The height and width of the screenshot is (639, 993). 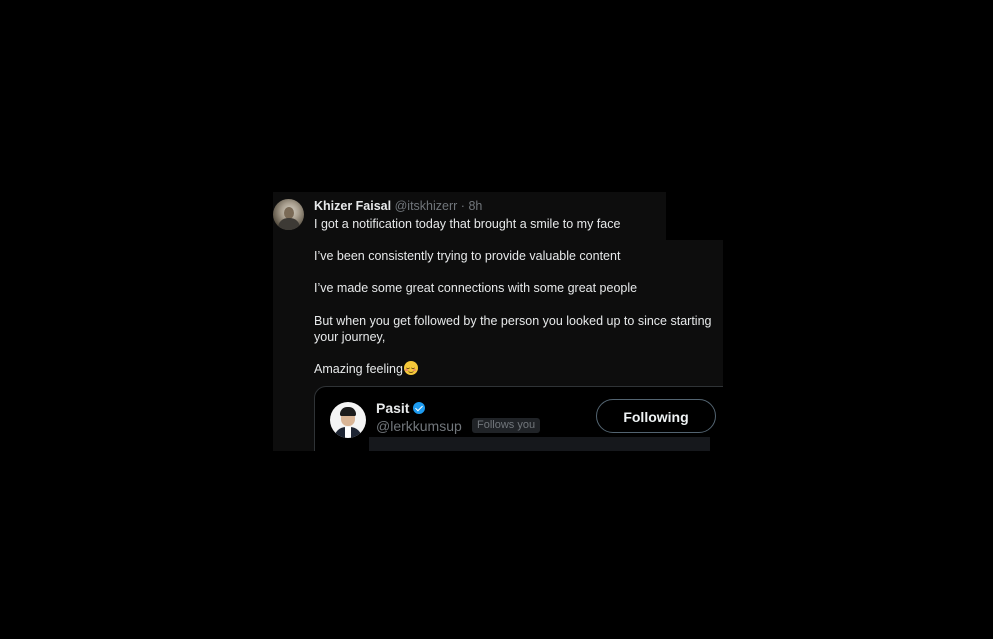 What do you see at coordinates (506, 425) in the screenshot?
I see `follows-you-badge: Follows you` at bounding box center [506, 425].